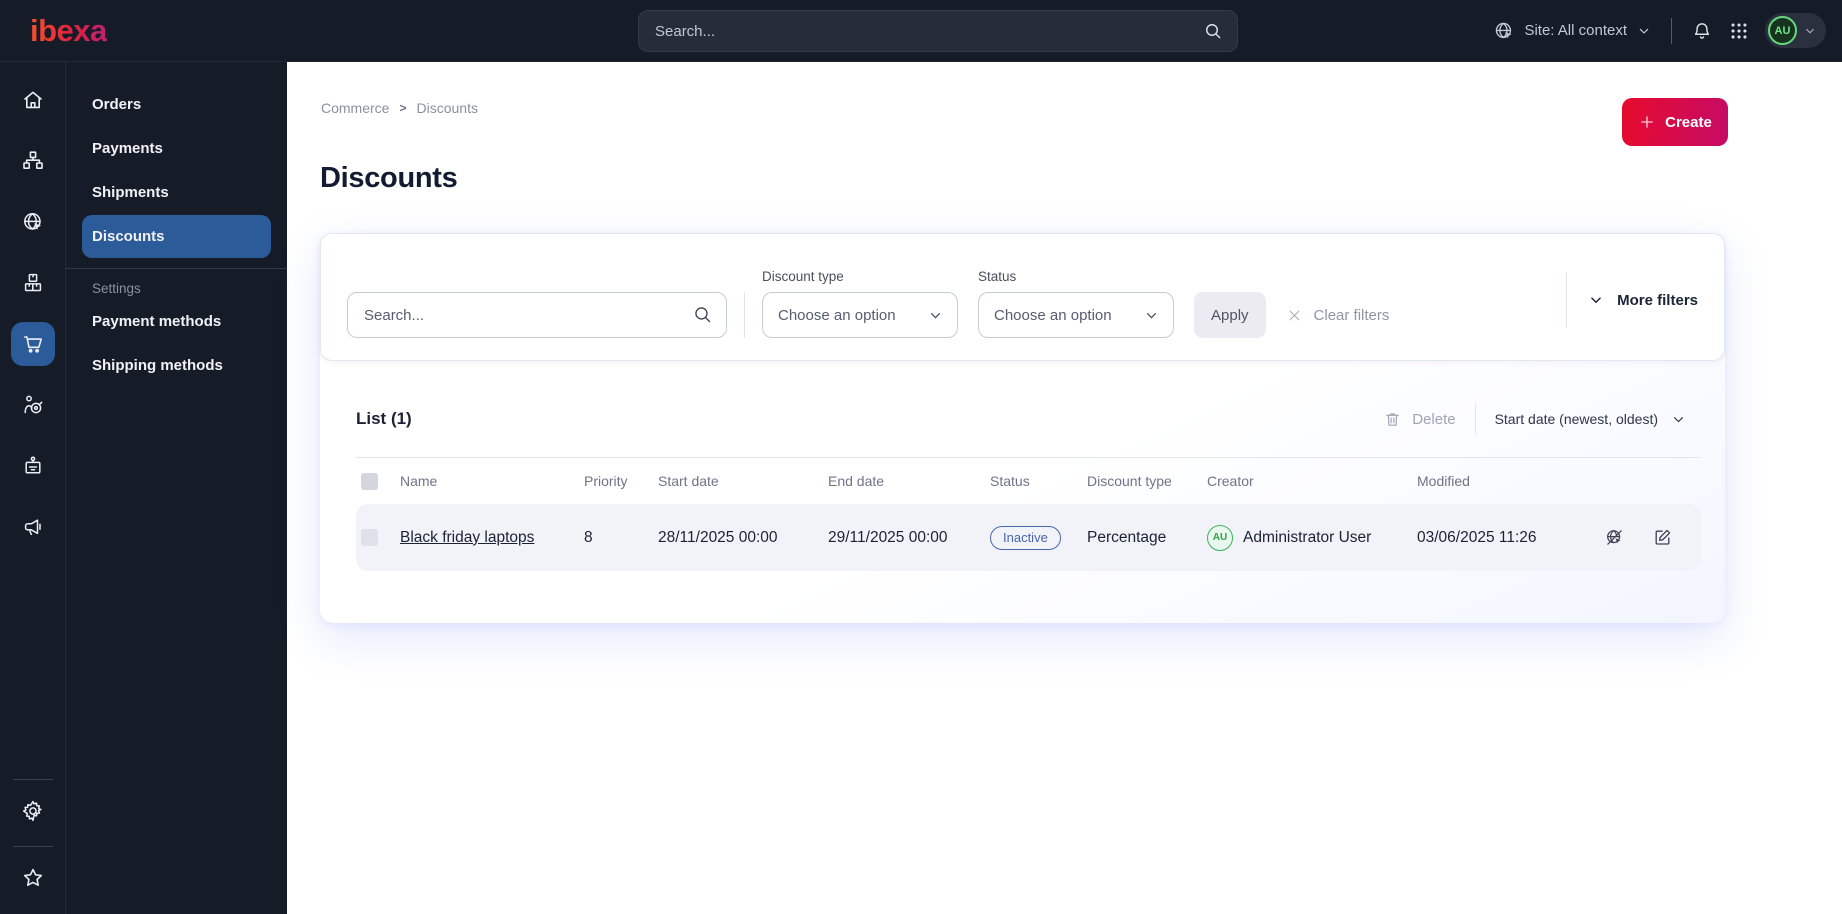  Describe the element at coordinates (744, 315) in the screenshot. I see `filter-divider` at that location.